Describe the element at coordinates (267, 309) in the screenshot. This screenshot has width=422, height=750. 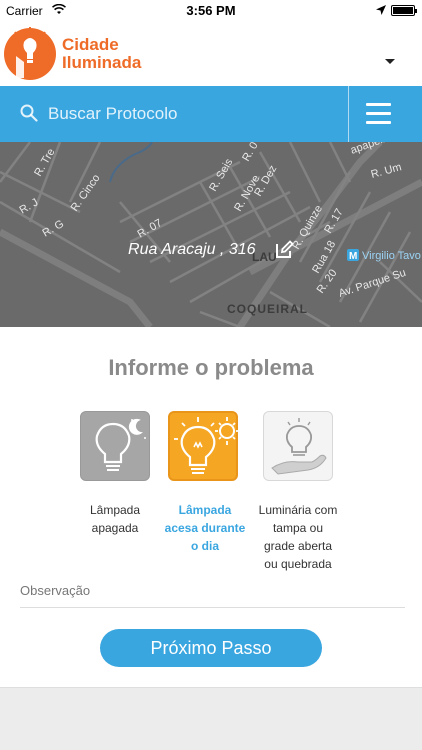
I see `map-label: COQUEIRAL` at that location.